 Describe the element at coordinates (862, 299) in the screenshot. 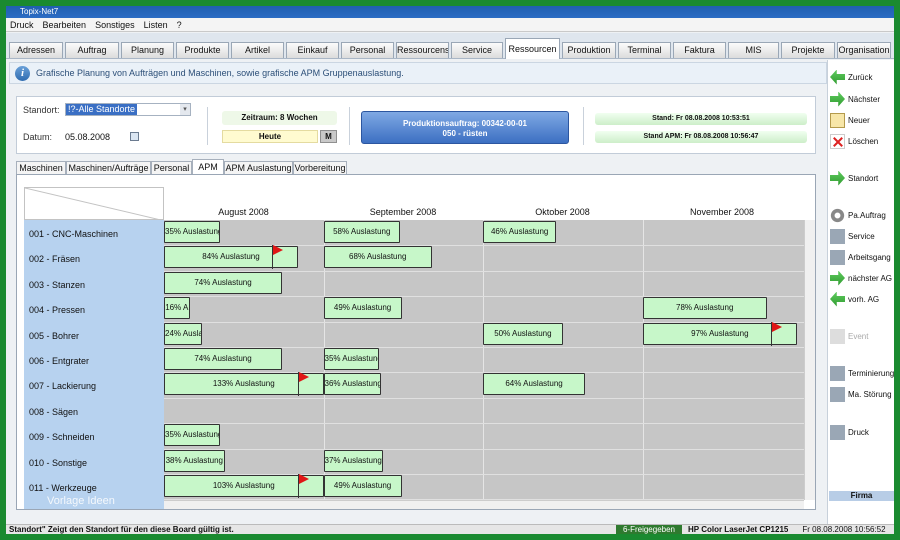

I see `action-vorh-ag: vorh. AG` at that location.